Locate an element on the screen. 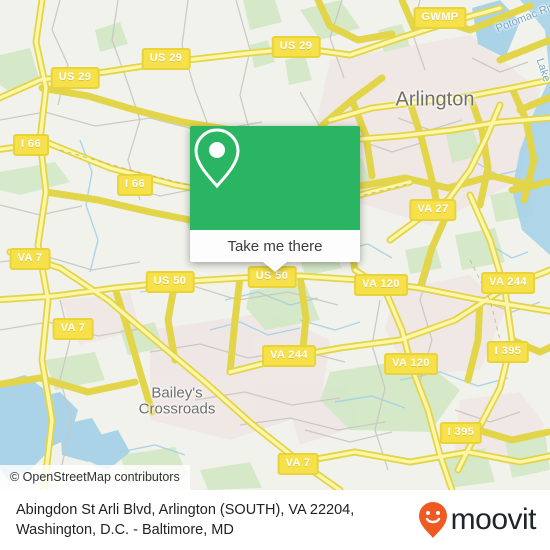  location-title-line-2: Washington, D.C. - Baltimore, MD is located at coordinates (125, 530).